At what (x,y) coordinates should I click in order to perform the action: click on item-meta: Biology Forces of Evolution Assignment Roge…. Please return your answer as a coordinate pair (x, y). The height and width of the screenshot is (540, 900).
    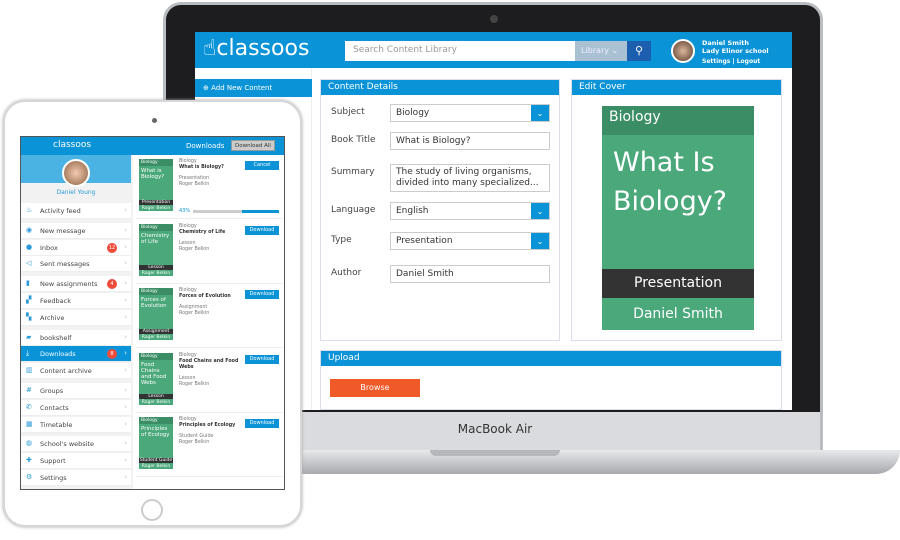
    Looking at the image, I should click on (209, 302).